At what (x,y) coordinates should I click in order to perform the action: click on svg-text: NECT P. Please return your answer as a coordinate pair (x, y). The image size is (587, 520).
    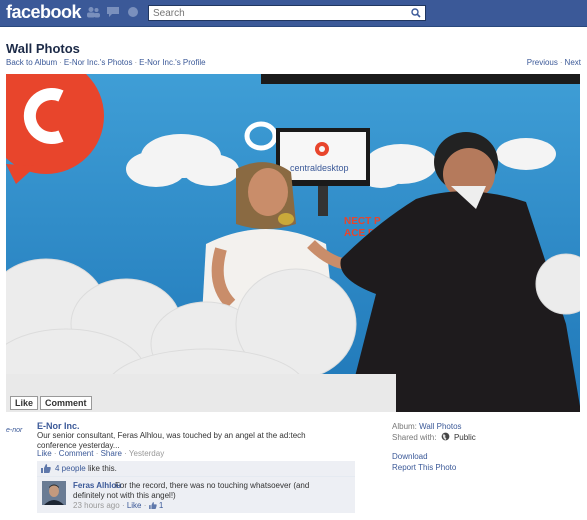
    Looking at the image, I should click on (362, 221).